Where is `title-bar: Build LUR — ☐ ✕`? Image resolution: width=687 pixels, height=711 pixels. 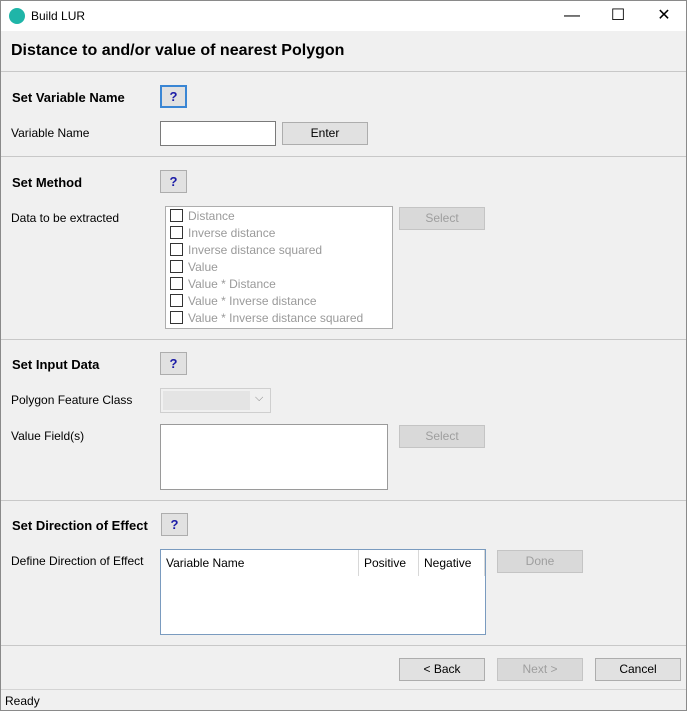 title-bar: Build LUR — ☐ ✕ is located at coordinates (343, 16).